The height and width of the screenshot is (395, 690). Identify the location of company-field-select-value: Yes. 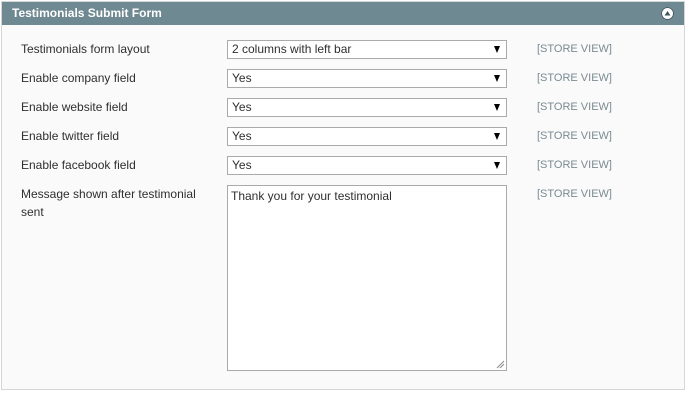
(242, 78).